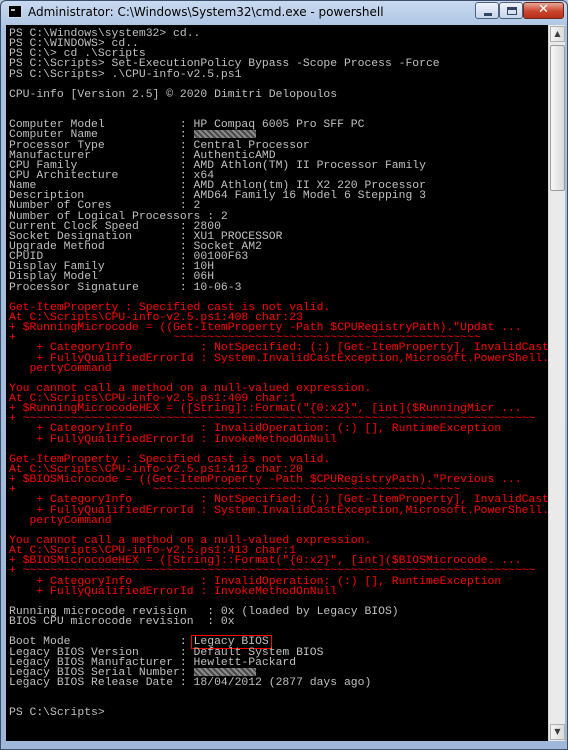  I want to click on scroll-down-button: ▼, so click(557, 732).